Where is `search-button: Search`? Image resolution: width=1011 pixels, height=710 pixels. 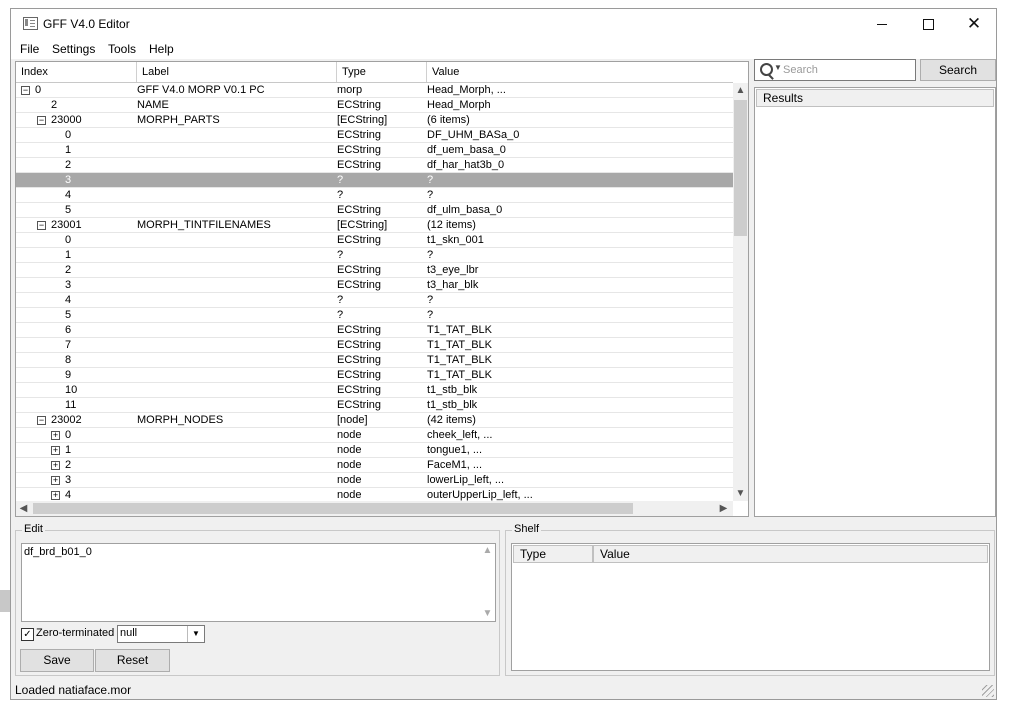
search-button: Search is located at coordinates (958, 70).